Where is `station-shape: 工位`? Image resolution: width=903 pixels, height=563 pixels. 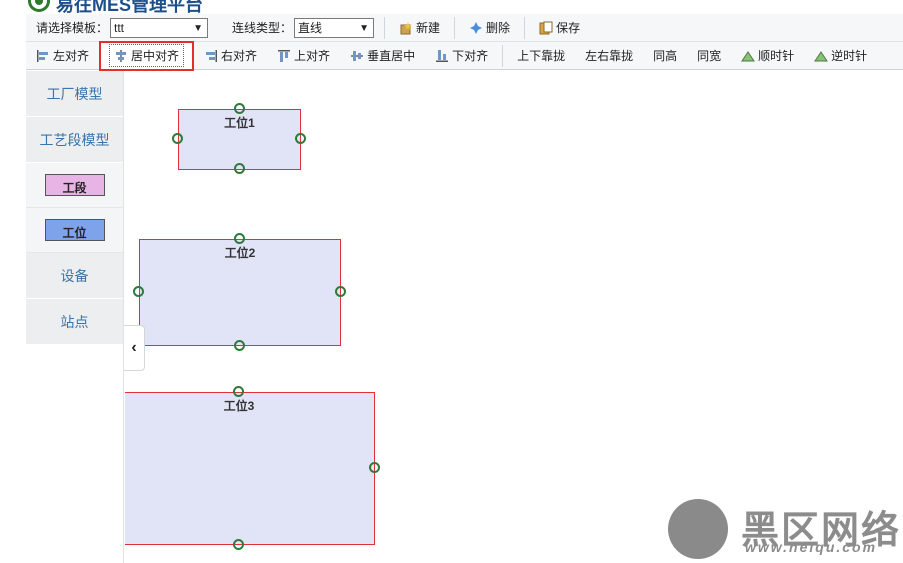 station-shape: 工位 is located at coordinates (74, 230).